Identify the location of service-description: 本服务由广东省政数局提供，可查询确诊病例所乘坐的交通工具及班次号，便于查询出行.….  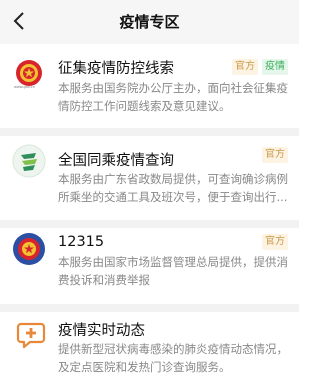
(173, 188).